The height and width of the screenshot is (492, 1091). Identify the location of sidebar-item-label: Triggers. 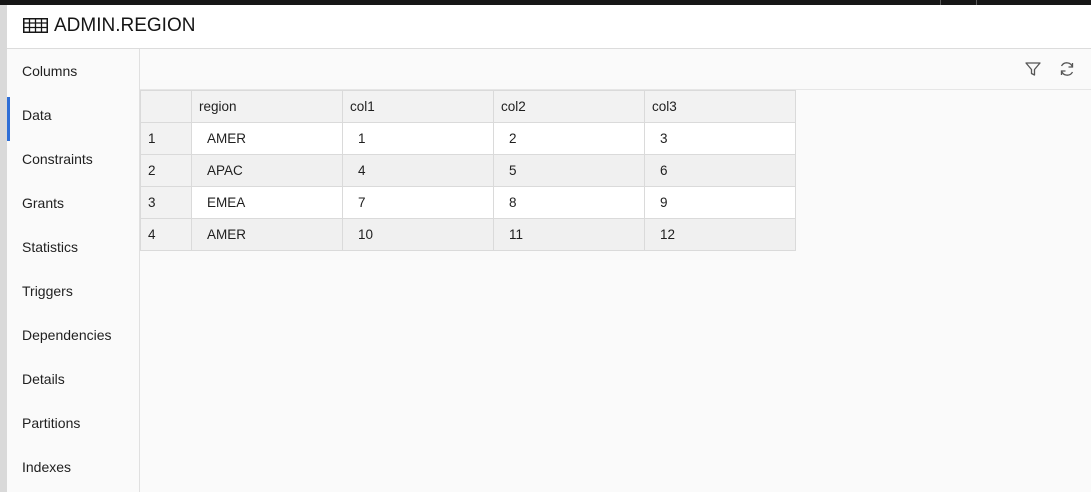
(47, 291).